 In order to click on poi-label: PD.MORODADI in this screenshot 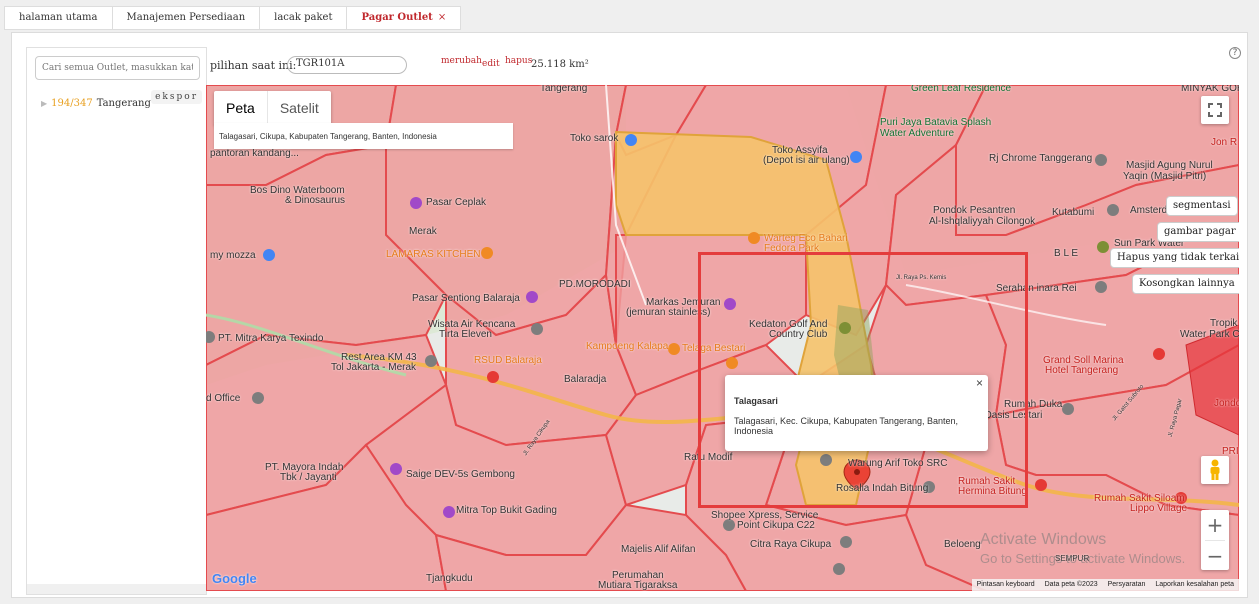, I will do `click(595, 284)`.